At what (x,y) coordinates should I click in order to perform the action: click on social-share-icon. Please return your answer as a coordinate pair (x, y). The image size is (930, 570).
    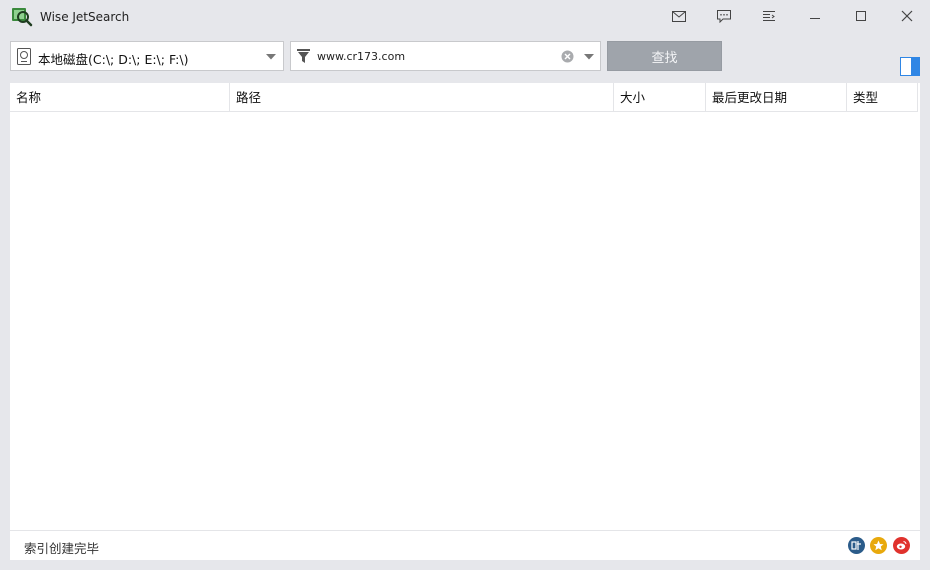
    Looking at the image, I should click on (856, 545).